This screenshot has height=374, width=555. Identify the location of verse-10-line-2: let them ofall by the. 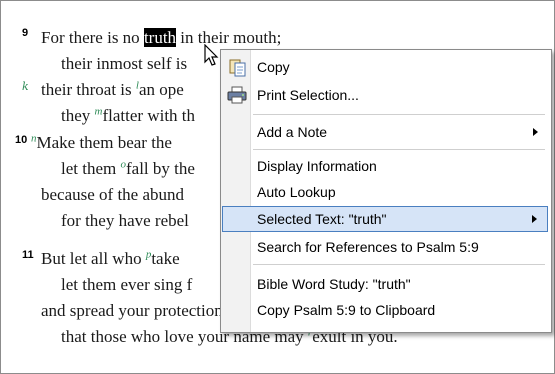
(128, 169).